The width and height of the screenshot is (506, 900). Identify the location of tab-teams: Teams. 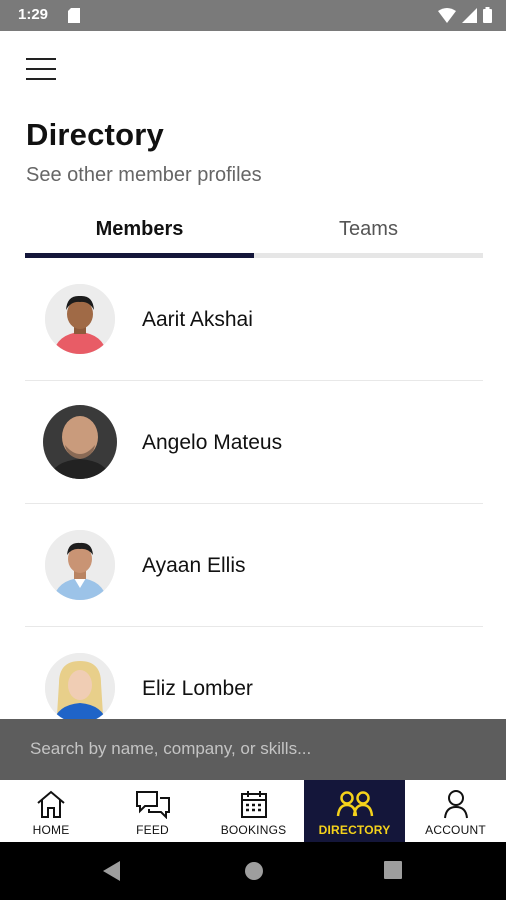
(368, 232).